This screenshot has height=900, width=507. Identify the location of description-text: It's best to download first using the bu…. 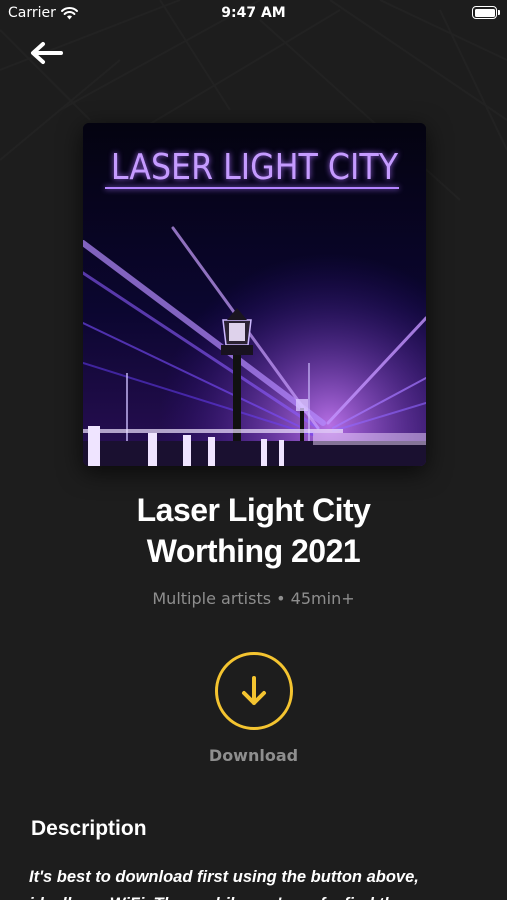
(224, 884).